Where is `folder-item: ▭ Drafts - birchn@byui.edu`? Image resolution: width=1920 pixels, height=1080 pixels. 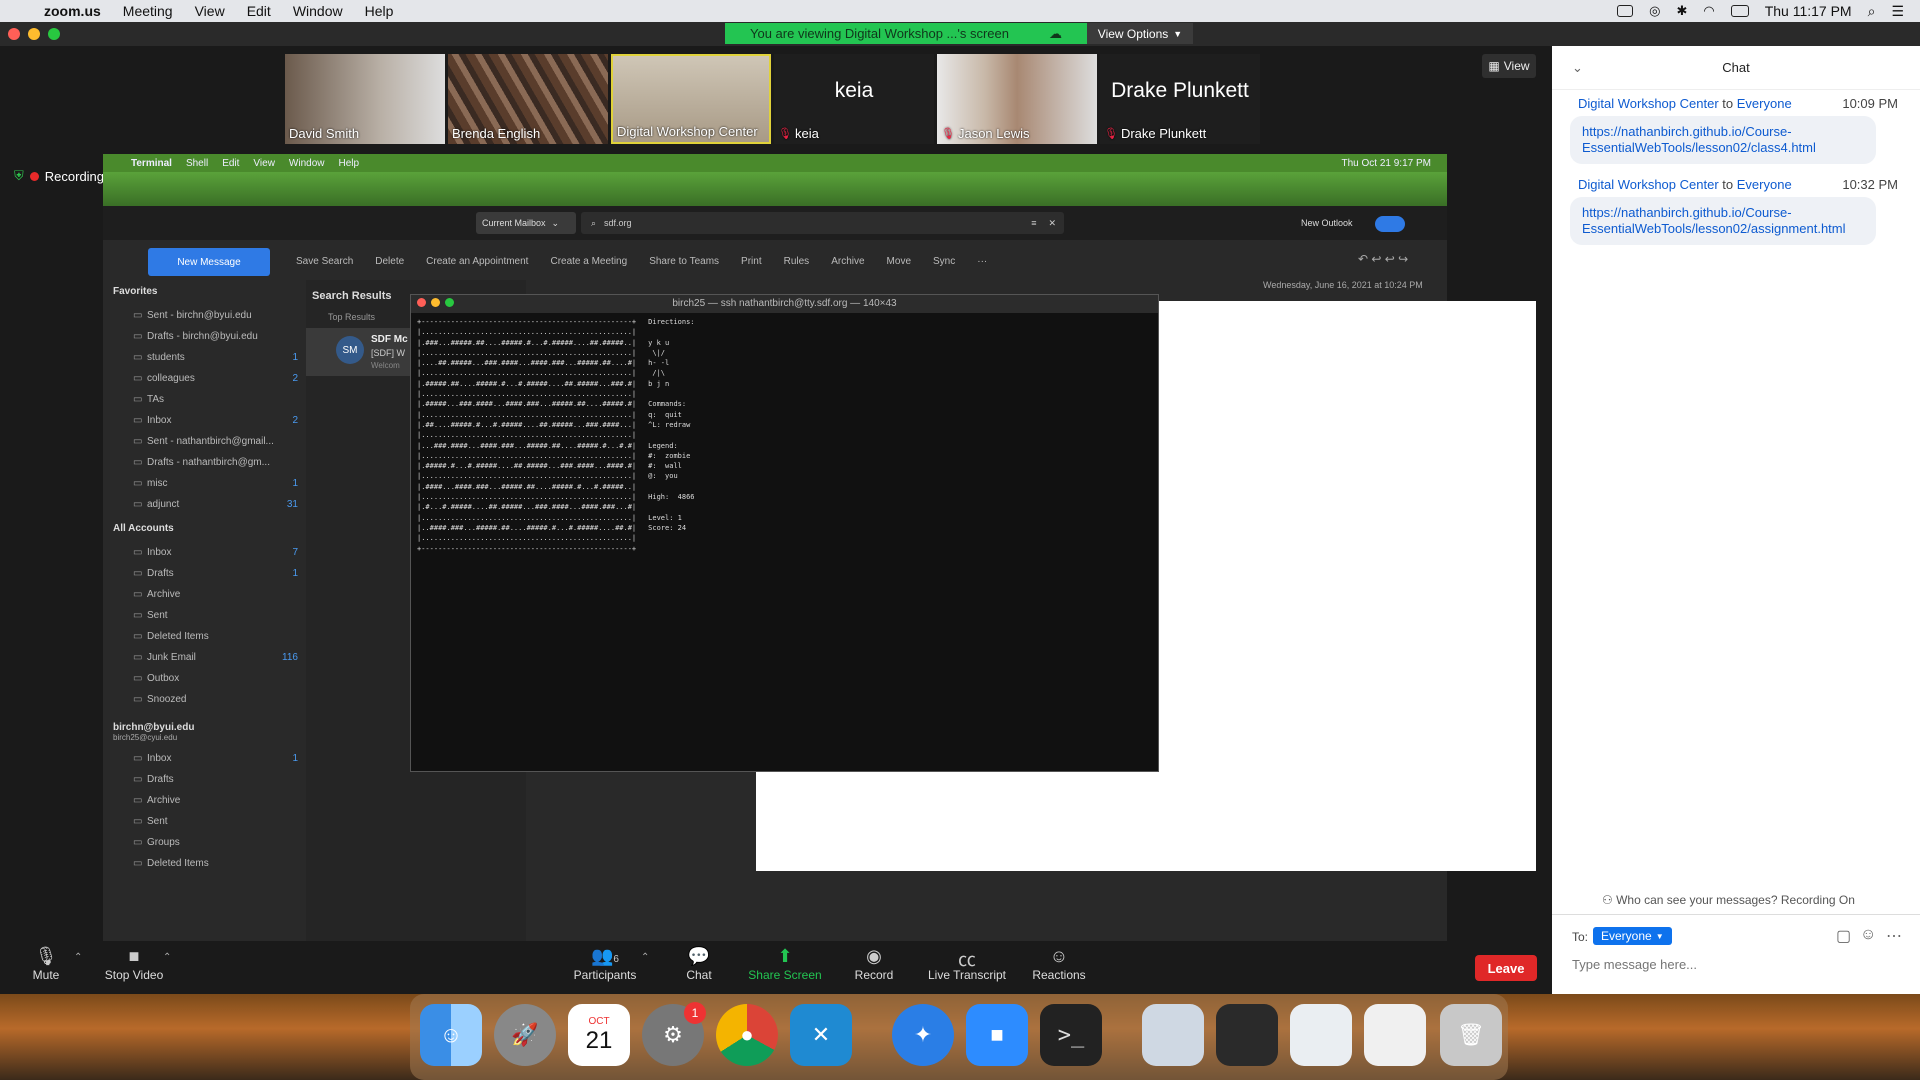 folder-item: ▭ Drafts - birchn@byui.edu is located at coordinates (205, 336).